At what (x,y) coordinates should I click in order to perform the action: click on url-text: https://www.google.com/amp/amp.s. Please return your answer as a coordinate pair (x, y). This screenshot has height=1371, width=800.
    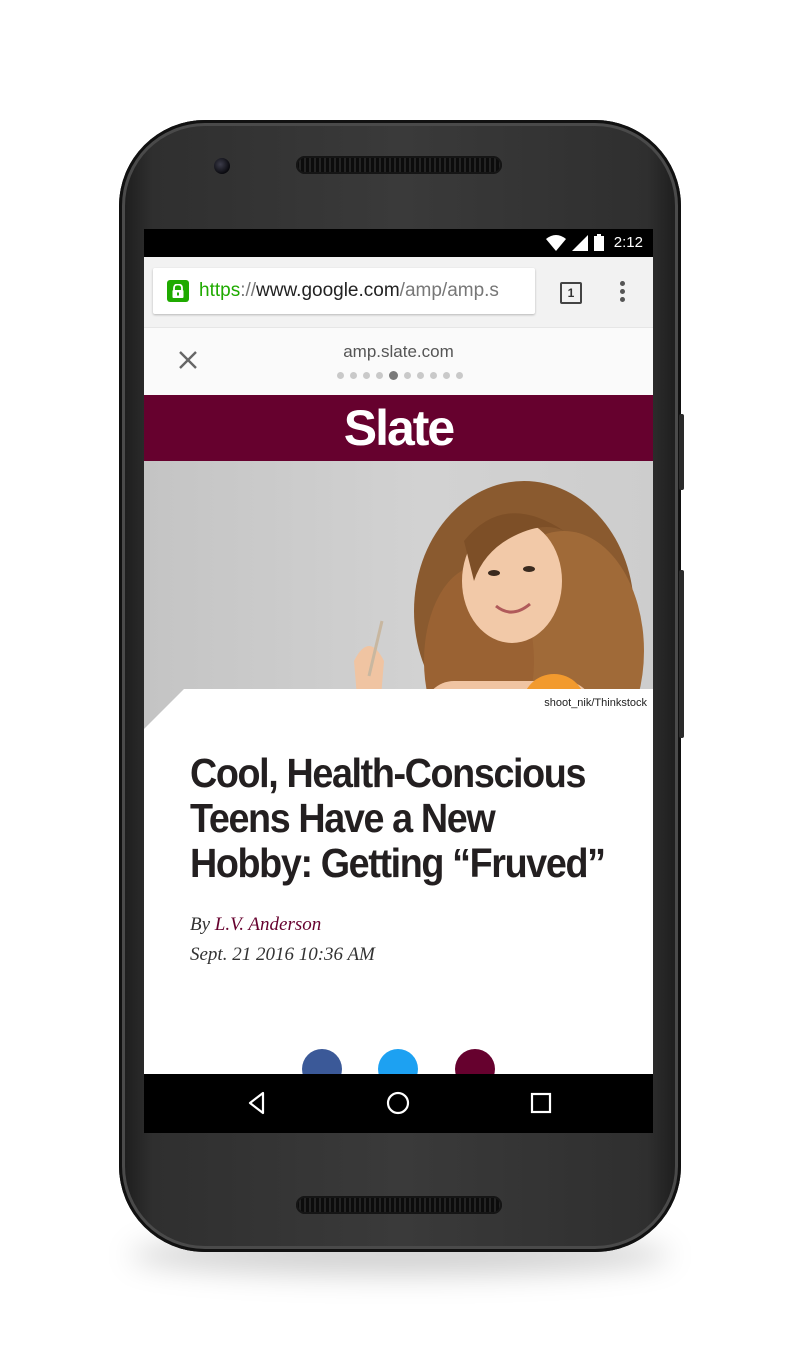
    Looking at the image, I should click on (349, 291).